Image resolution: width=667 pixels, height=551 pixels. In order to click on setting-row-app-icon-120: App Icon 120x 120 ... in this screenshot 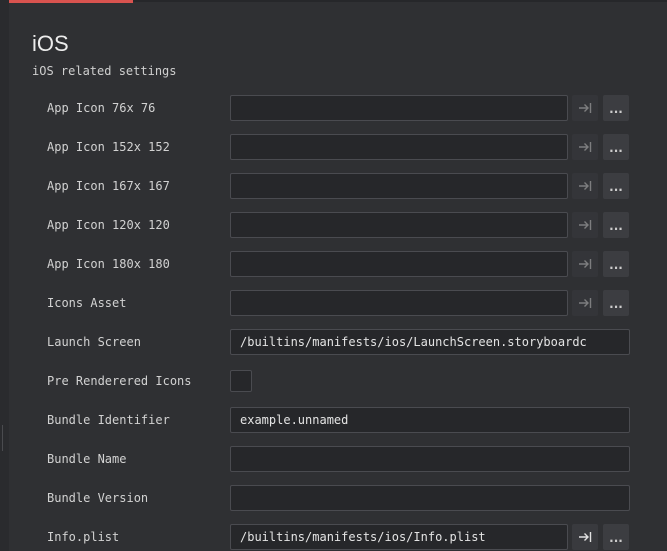, I will do `click(333, 225)`.